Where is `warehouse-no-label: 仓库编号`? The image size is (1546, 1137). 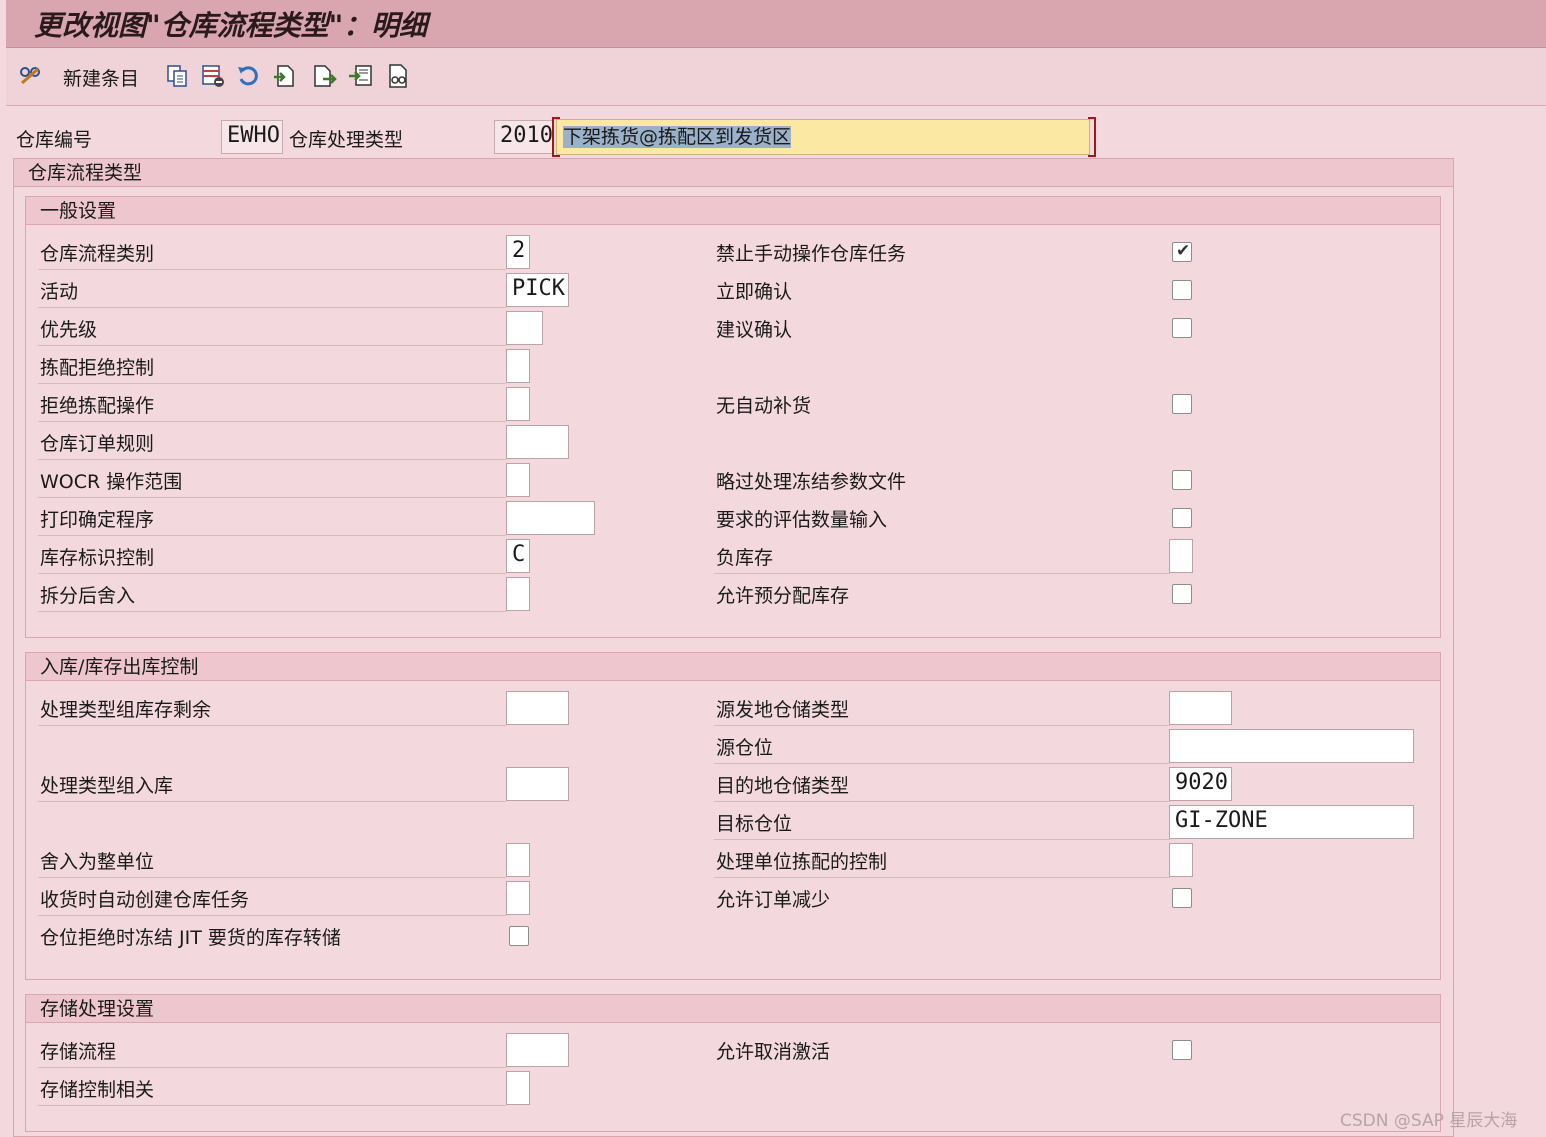 warehouse-no-label: 仓库编号 is located at coordinates (54, 140).